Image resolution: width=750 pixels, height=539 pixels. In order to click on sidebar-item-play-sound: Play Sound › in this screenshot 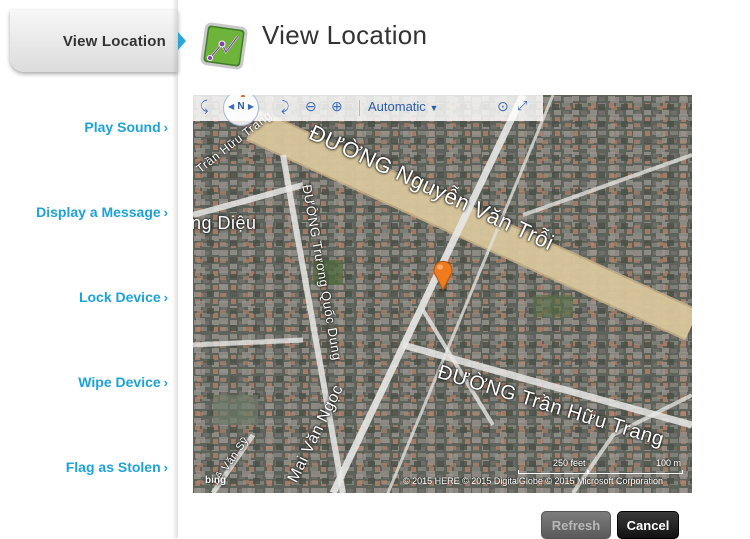, I will do `click(84, 127)`.